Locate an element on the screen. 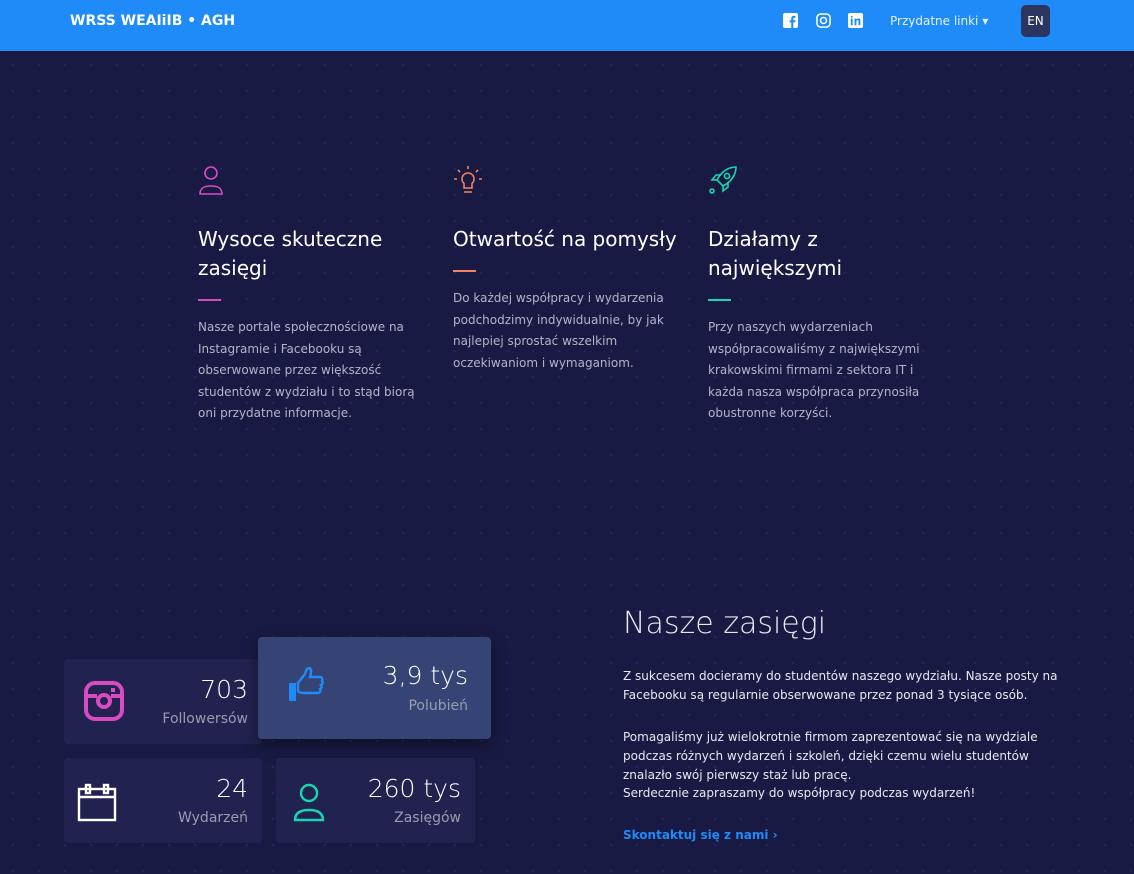  brand-logo: WRSS WEAIiIB • AGH is located at coordinates (152, 21).